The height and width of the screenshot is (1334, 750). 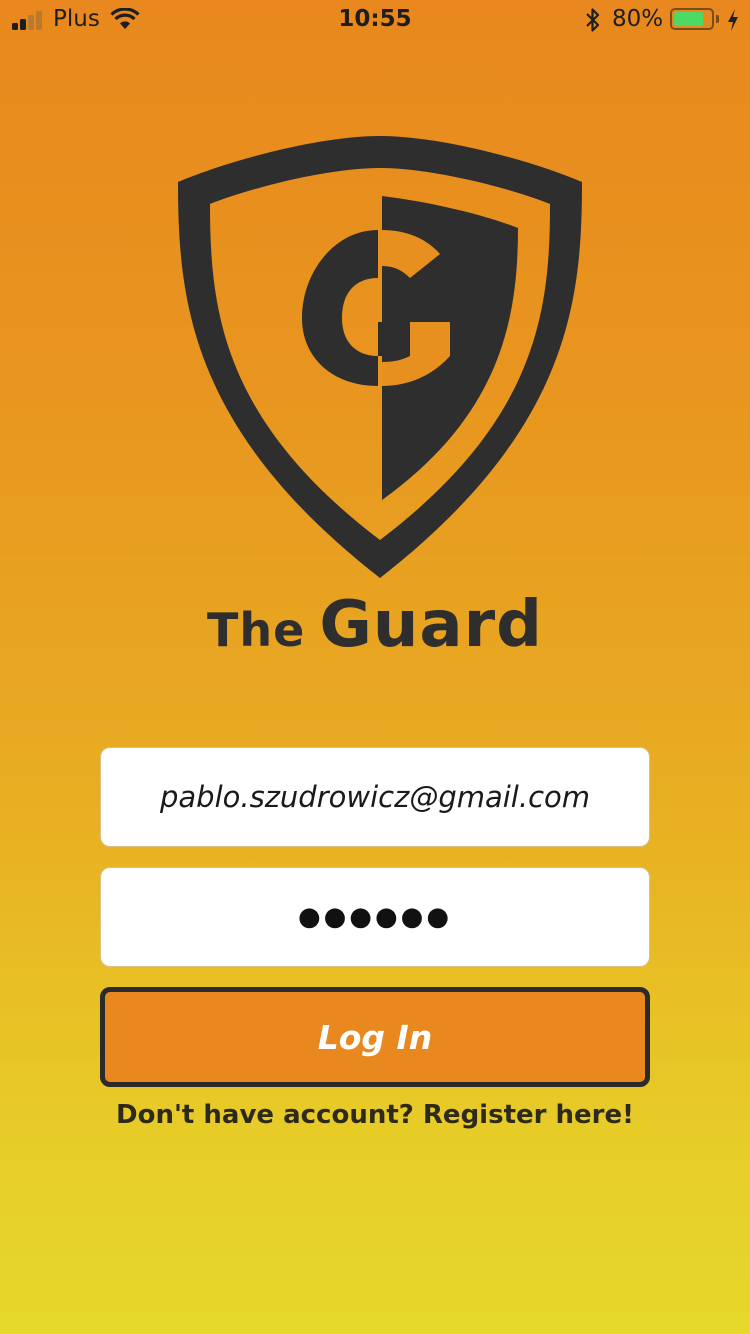 What do you see at coordinates (733, 20) in the screenshot?
I see `charging-icon` at bounding box center [733, 20].